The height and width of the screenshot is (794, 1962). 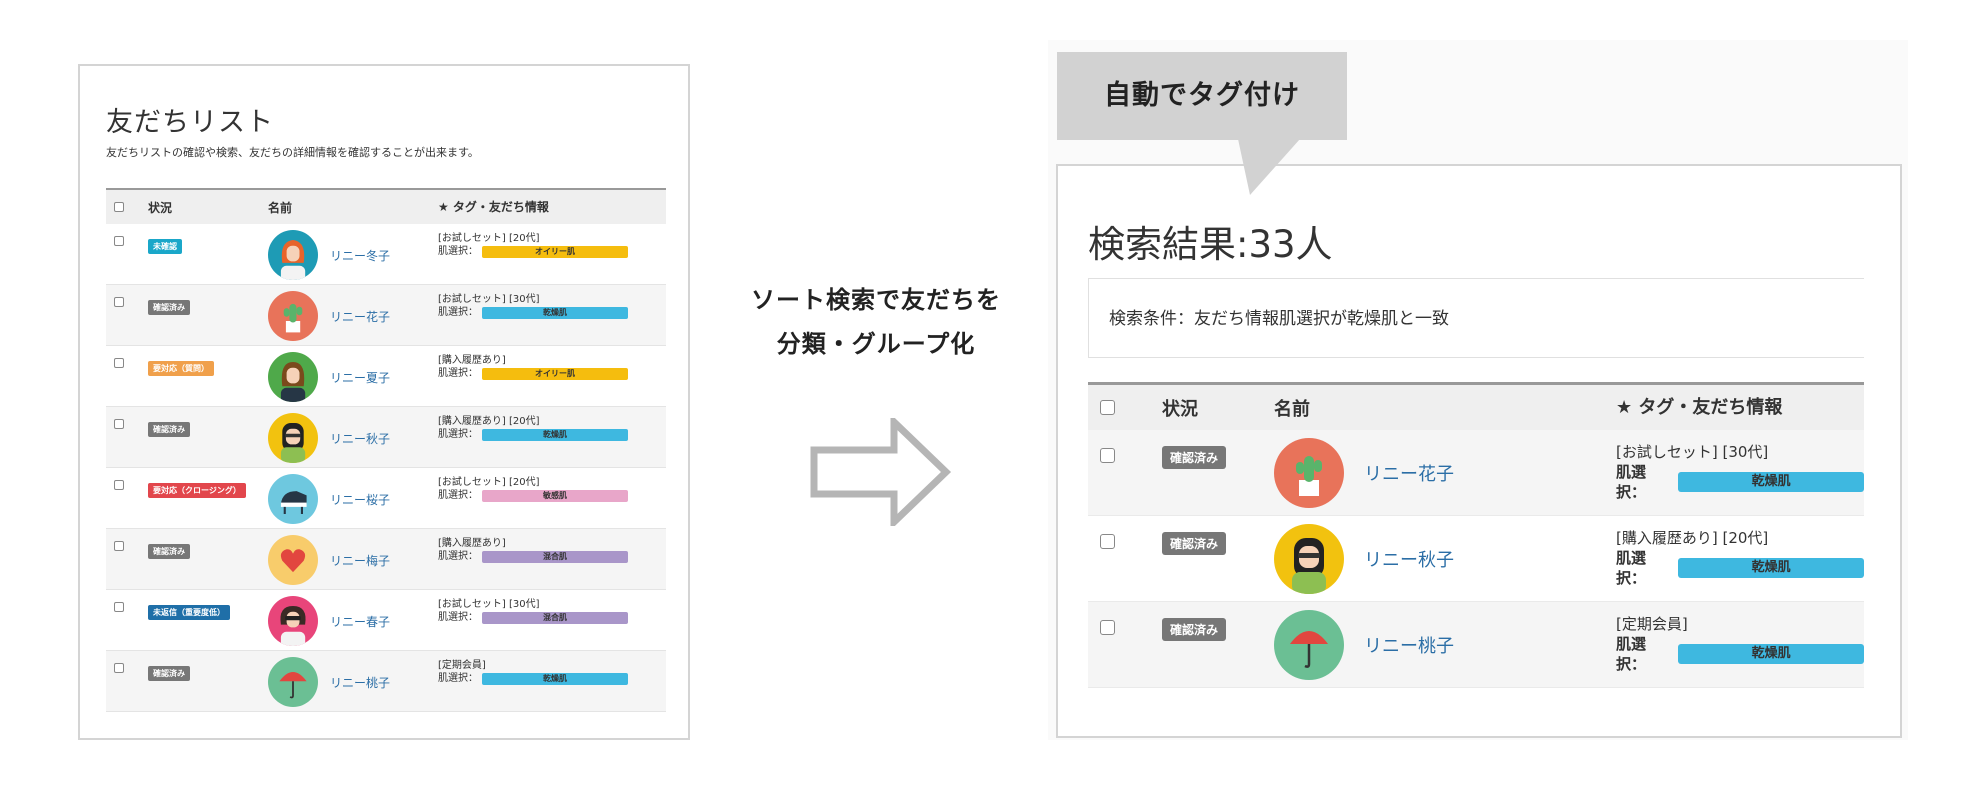 What do you see at coordinates (1202, 96) in the screenshot?
I see `auto-tag-callout: 自動でタグ付け` at bounding box center [1202, 96].